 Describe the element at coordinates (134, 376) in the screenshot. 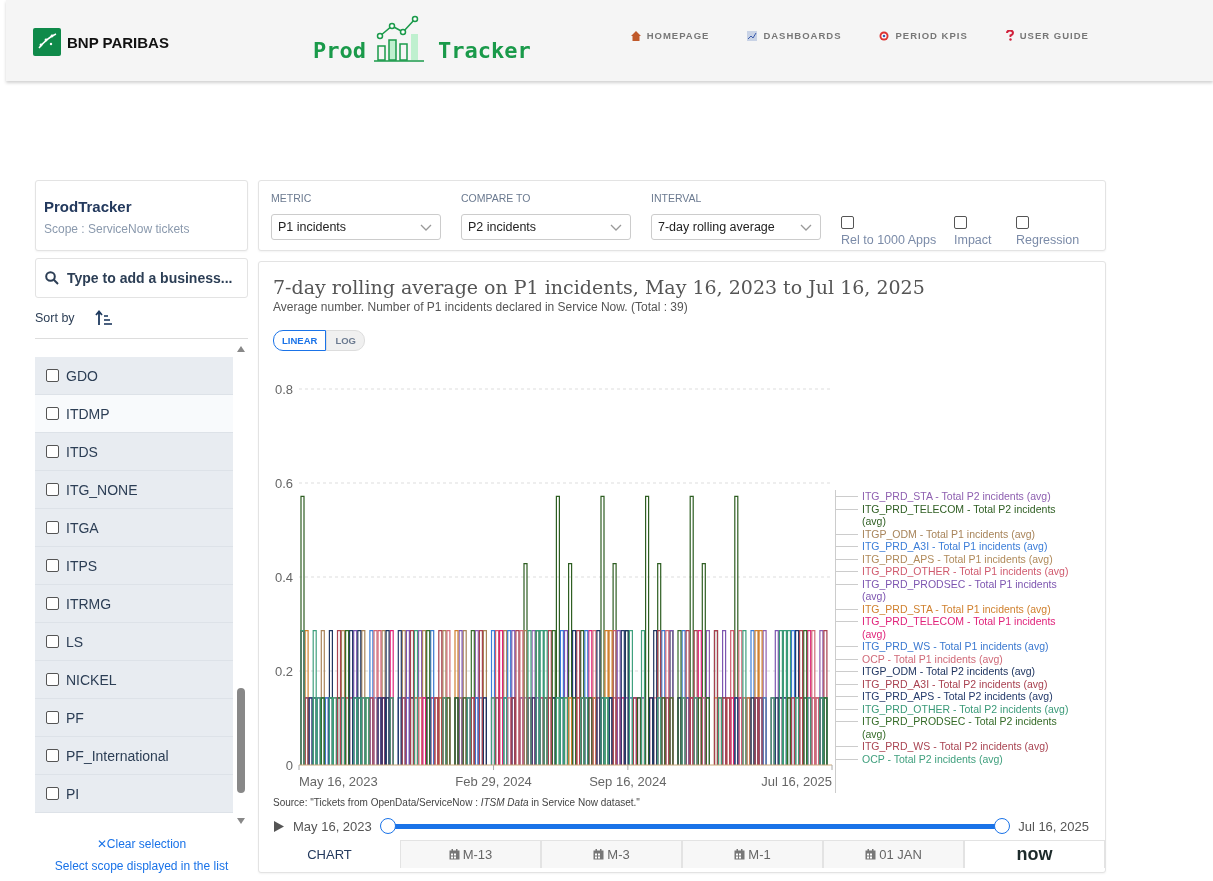

I see `business-item: GDO` at that location.